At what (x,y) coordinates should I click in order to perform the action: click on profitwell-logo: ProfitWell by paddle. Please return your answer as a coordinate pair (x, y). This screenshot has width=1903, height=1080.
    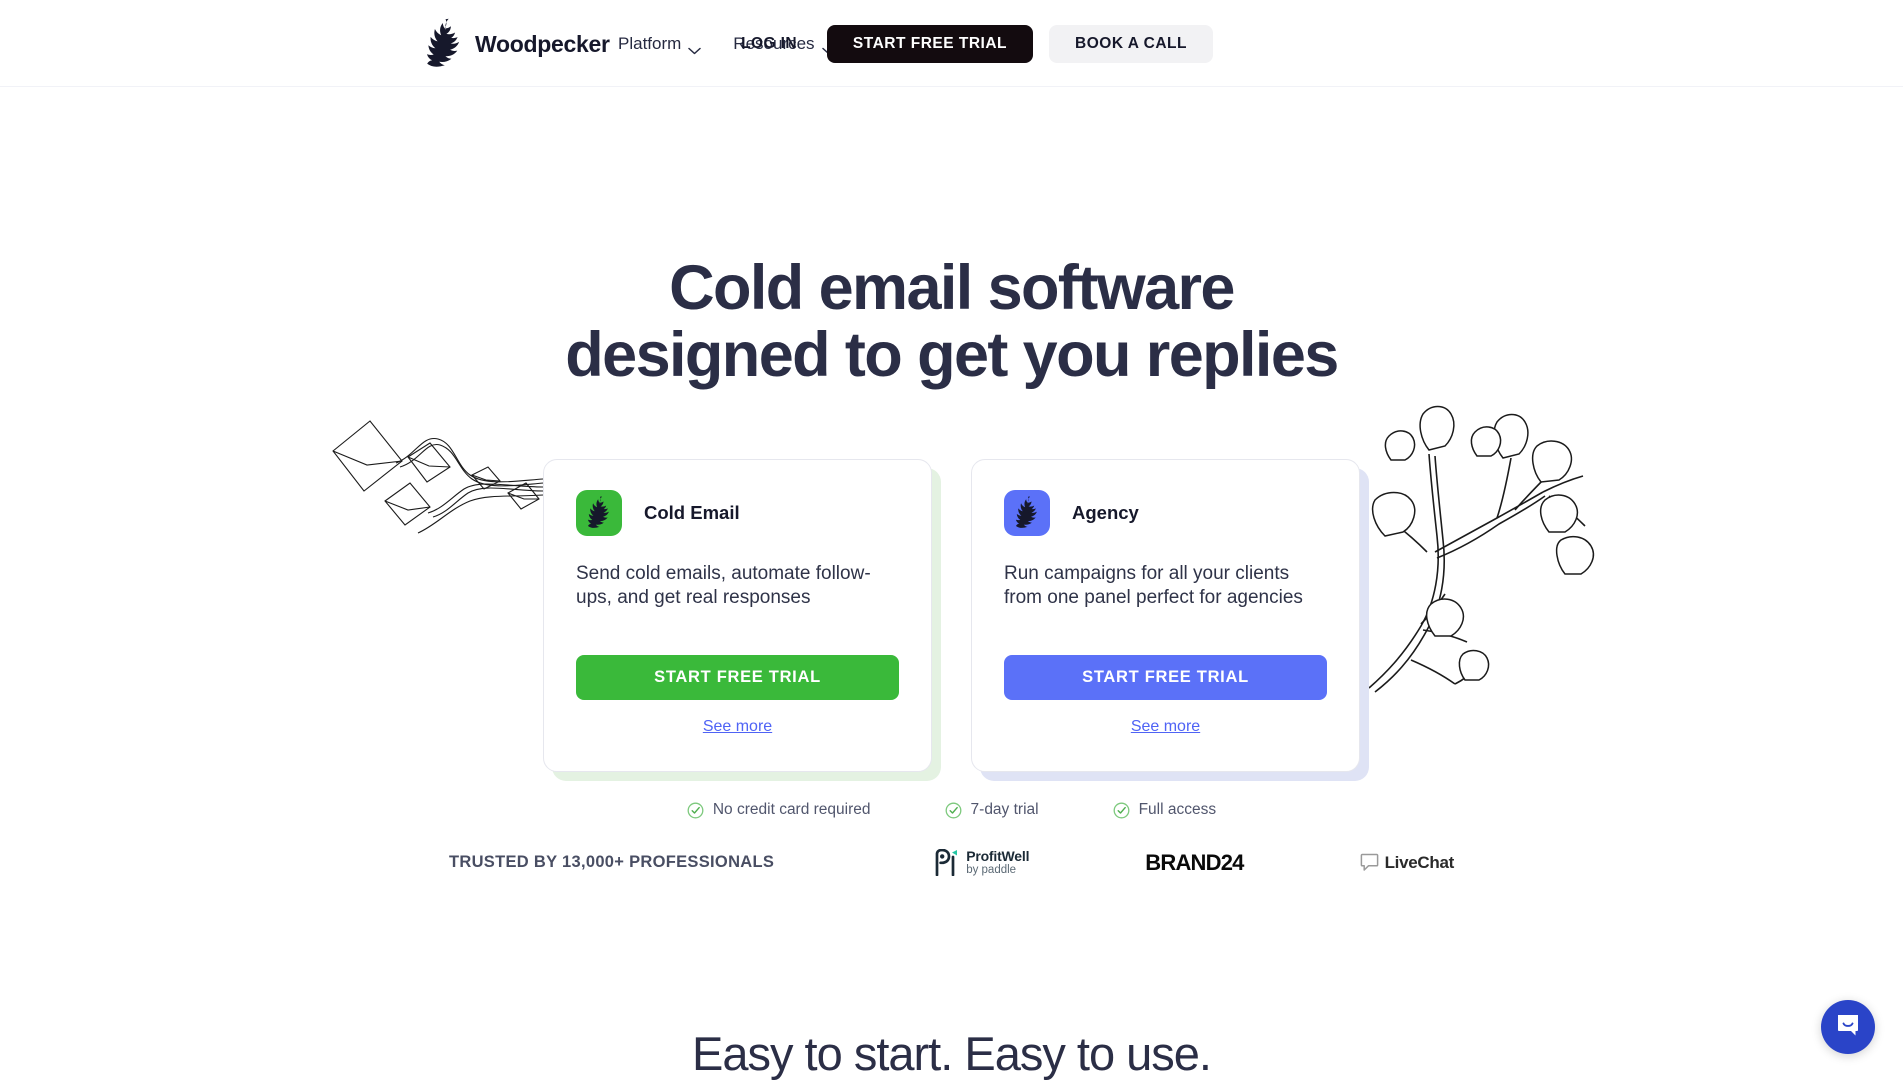
    Looking at the image, I should click on (981, 862).